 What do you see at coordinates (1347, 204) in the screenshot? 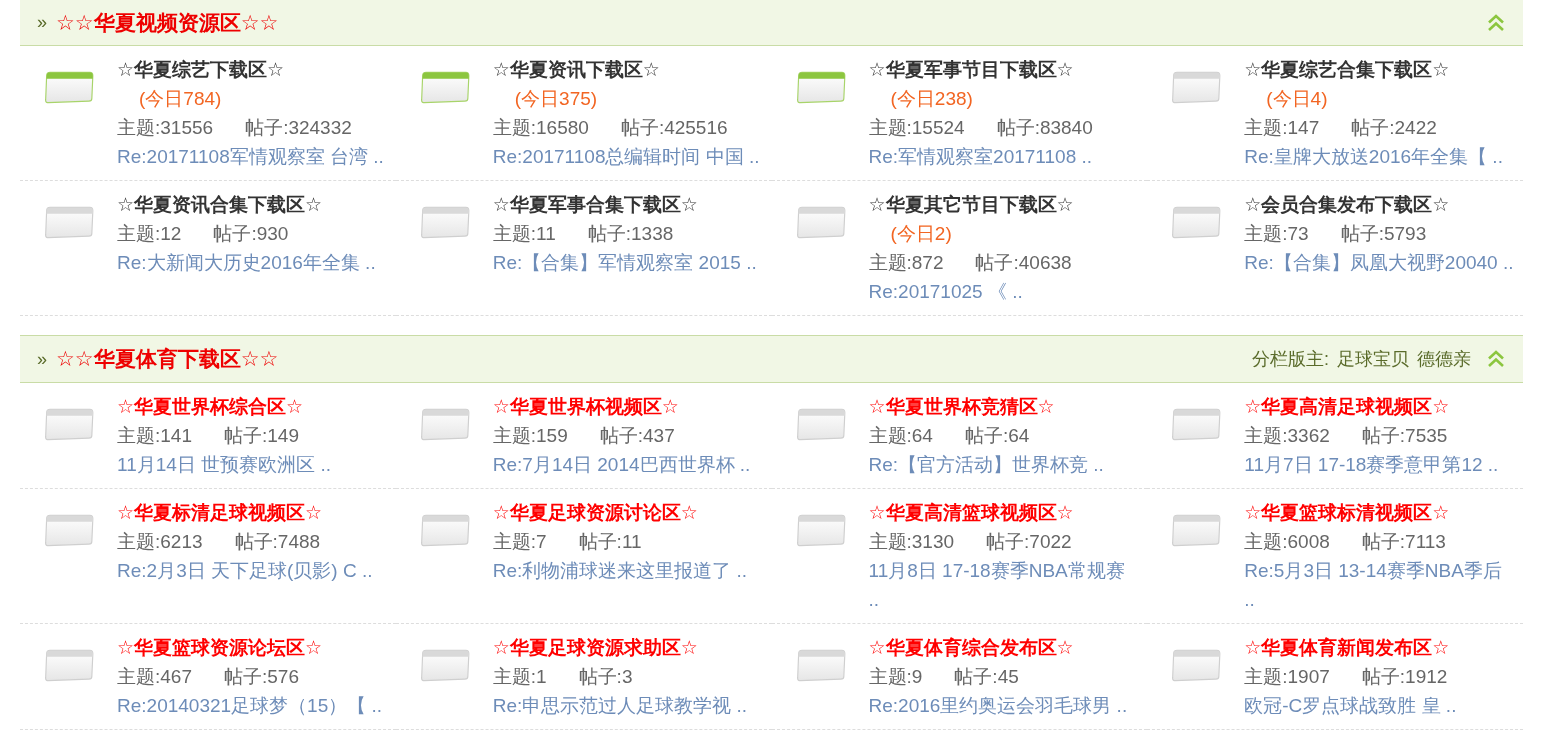
I see `forum-link: ☆会员合集发布下载区☆` at bounding box center [1347, 204].